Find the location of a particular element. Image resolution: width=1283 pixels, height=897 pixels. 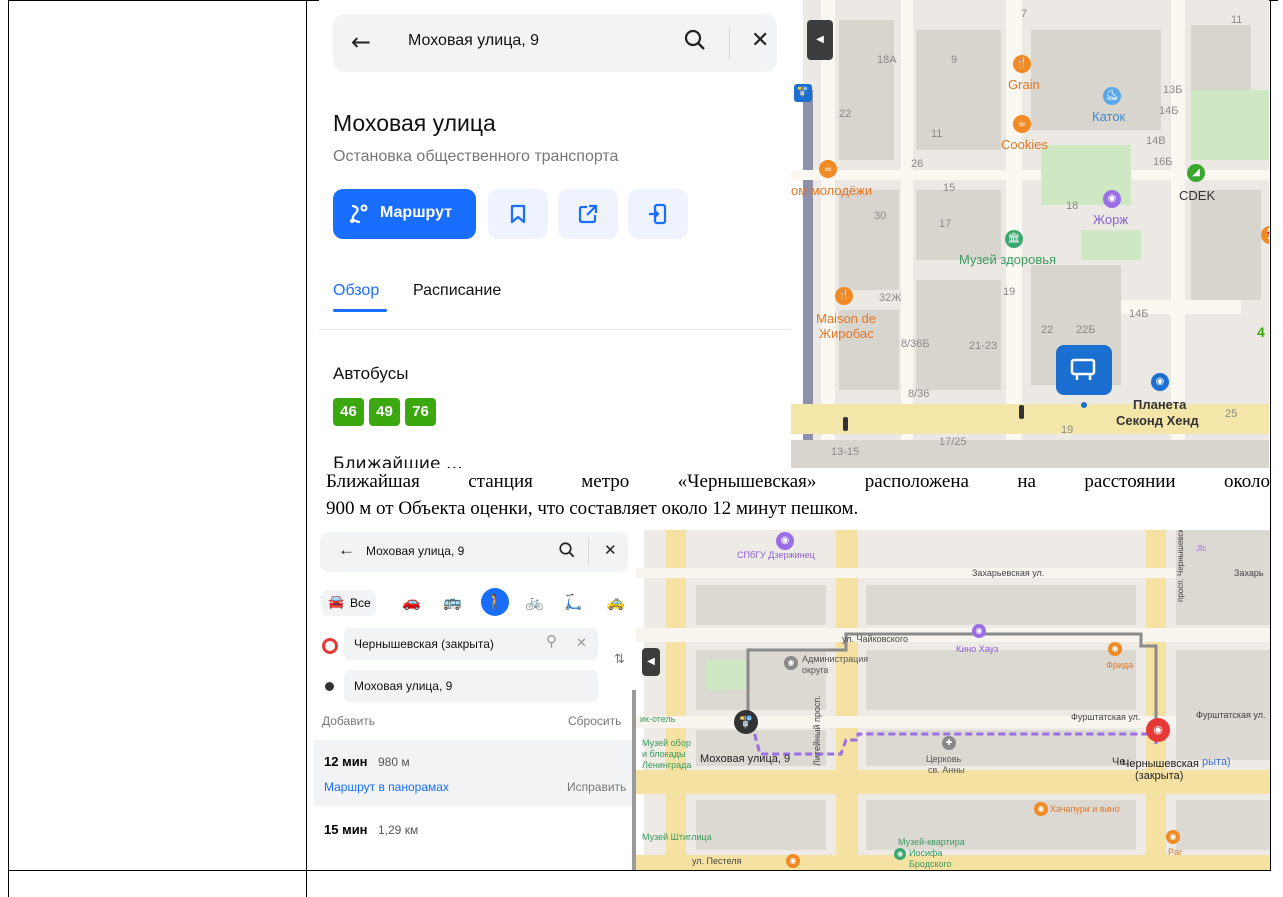

search-bar: ← Моховая улица, 9 ✕ is located at coordinates (555, 43).